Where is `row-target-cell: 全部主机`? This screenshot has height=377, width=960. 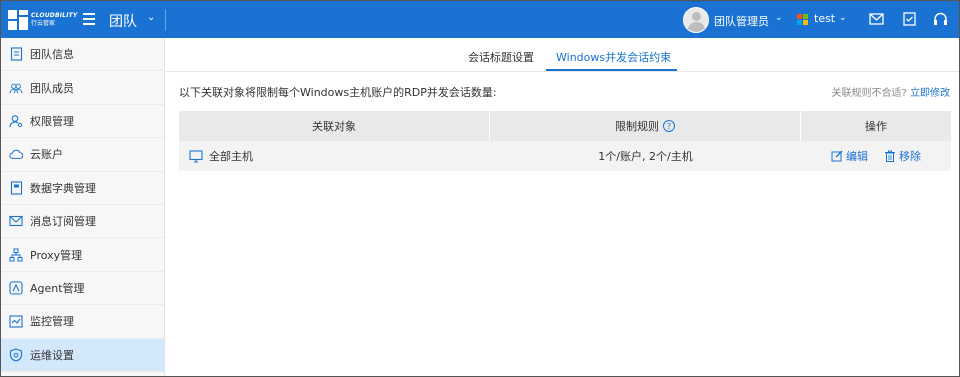
row-target-cell: 全部主机 is located at coordinates (334, 156).